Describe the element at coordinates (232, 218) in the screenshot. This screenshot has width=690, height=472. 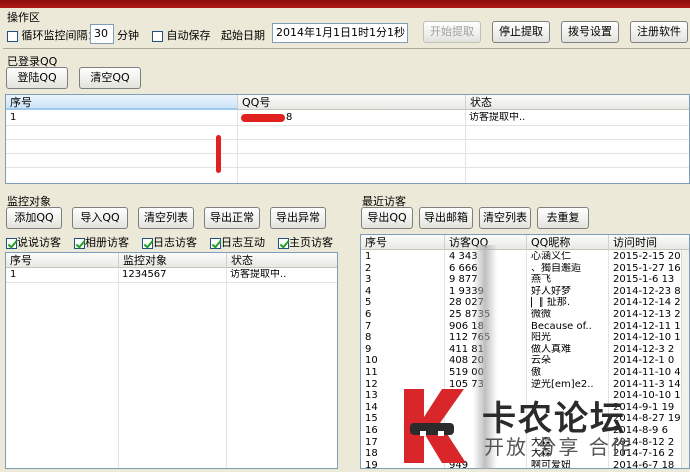
I see `export-normal-button: 导出正常` at that location.